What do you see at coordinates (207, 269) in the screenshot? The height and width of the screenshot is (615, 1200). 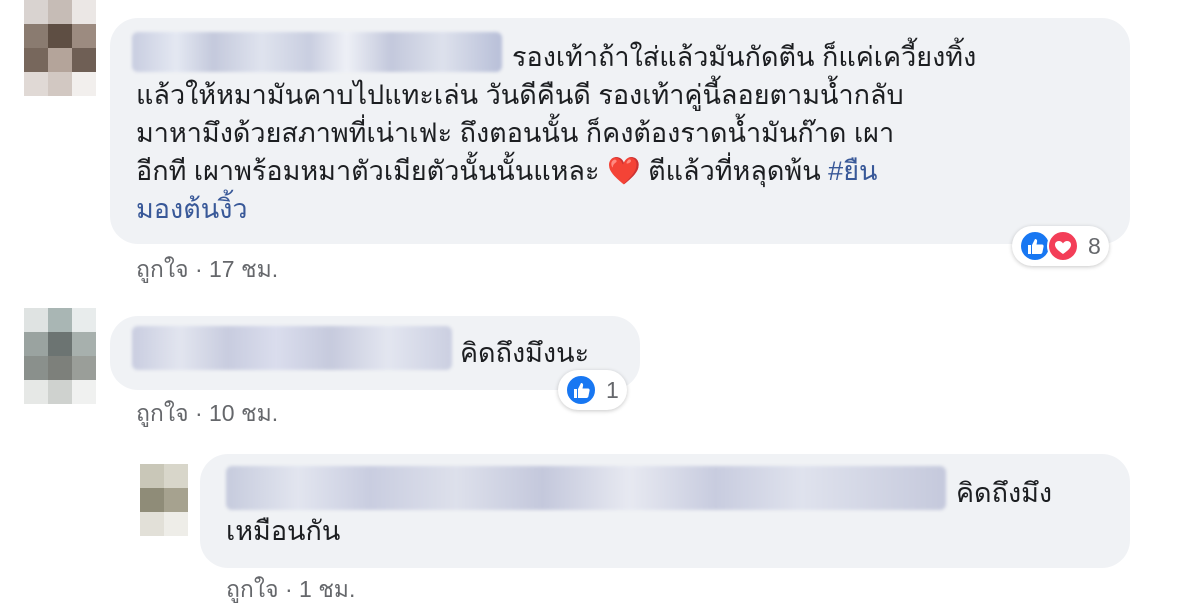 I see `comment-meta: ถูกใจ · 17 ชม.` at bounding box center [207, 269].